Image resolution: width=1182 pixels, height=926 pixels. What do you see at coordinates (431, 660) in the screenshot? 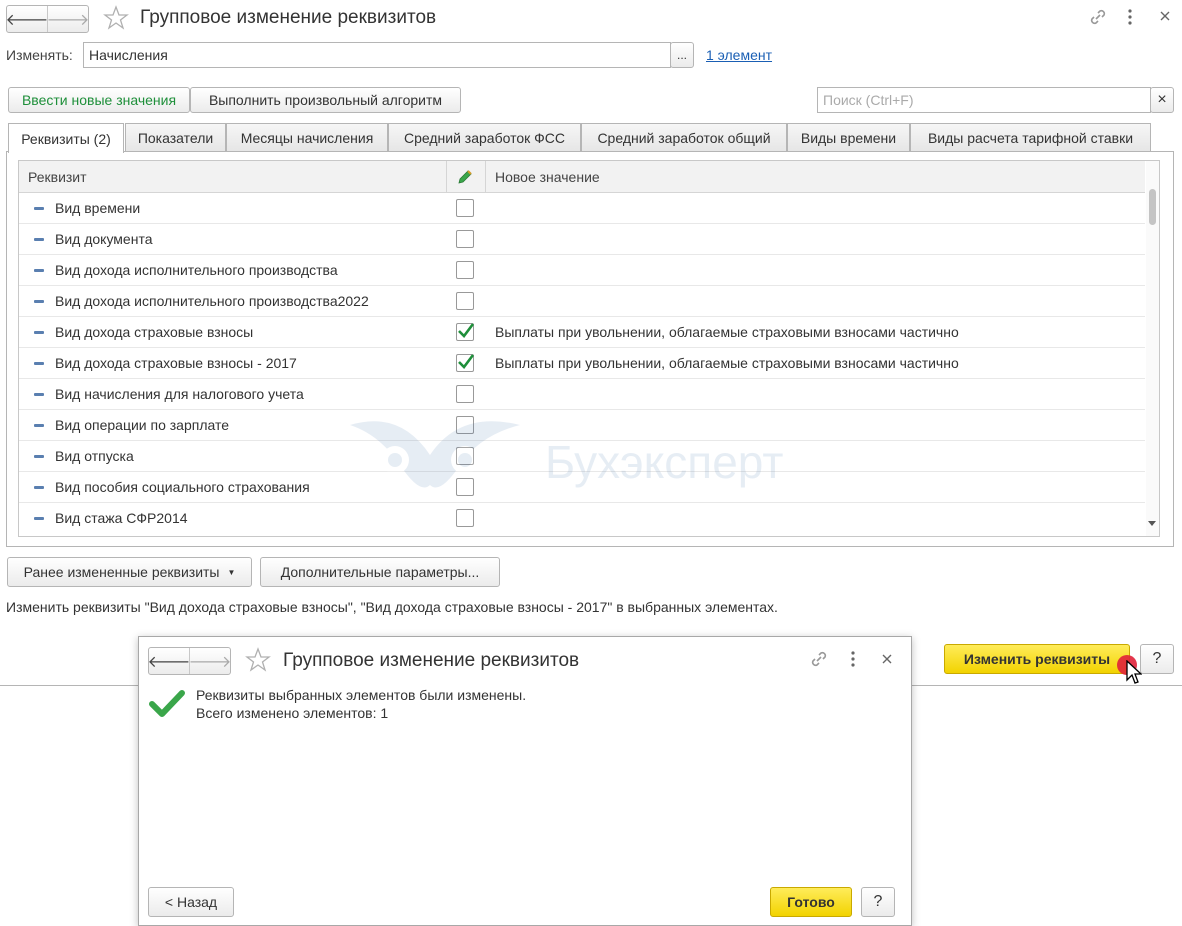
I see `dialog-title: Групповое изменение реквизитов` at bounding box center [431, 660].